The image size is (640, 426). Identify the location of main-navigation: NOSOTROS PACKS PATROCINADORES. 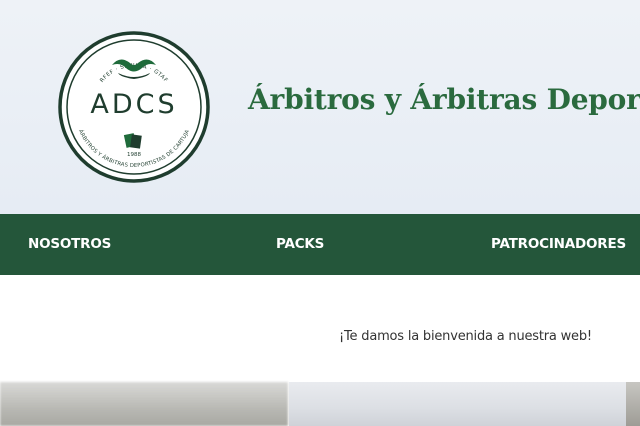
(320, 244).